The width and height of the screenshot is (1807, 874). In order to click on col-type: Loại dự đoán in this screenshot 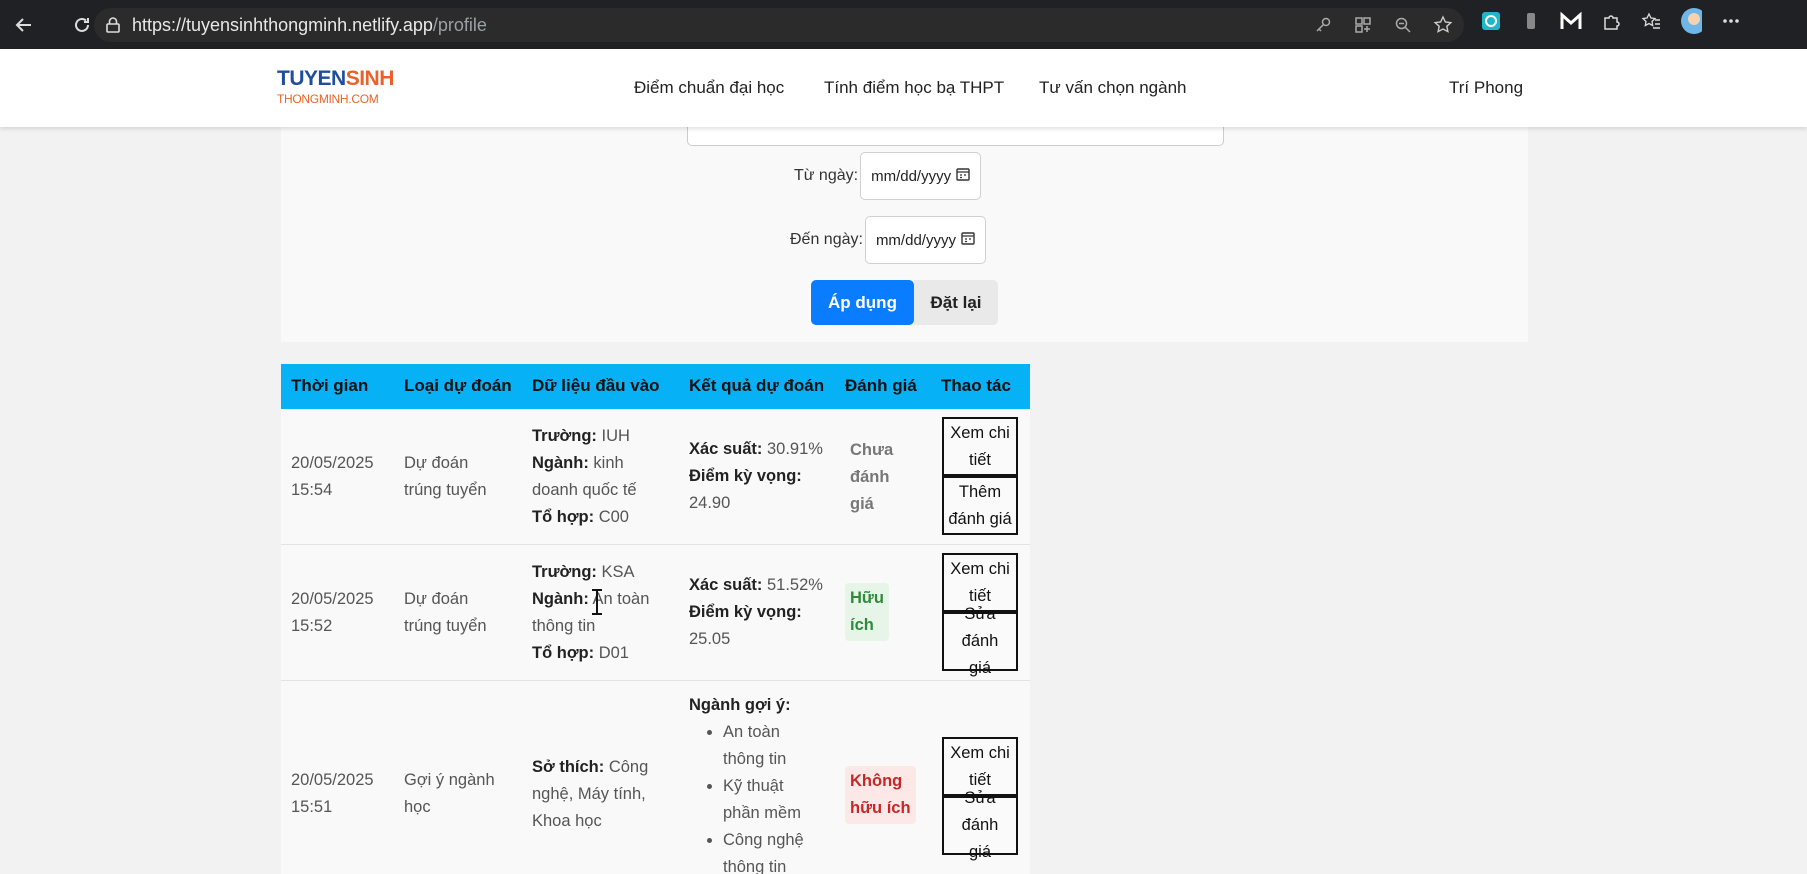, I will do `click(458, 385)`.